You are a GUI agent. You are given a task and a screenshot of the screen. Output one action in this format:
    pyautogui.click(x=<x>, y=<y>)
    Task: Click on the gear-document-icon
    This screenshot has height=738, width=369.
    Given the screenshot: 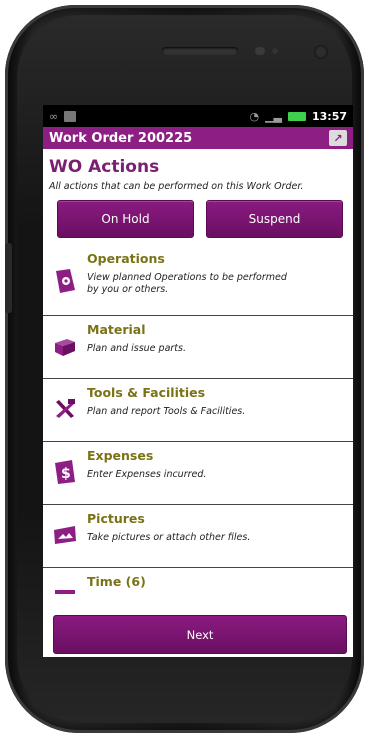 What is the action you would take?
    pyautogui.click(x=65, y=281)
    